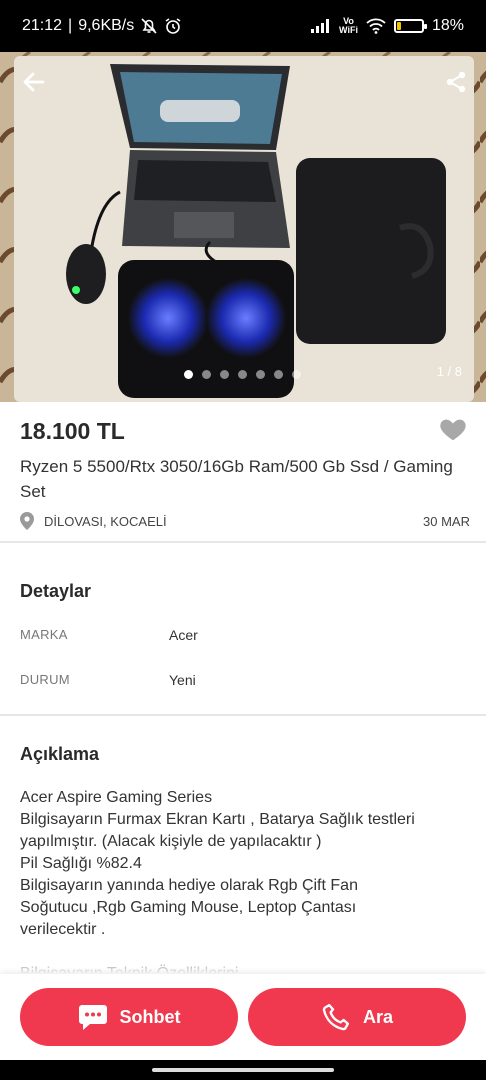 Image resolution: width=486 pixels, height=1080 pixels. I want to click on call-button-label: Ara, so click(377, 1016).